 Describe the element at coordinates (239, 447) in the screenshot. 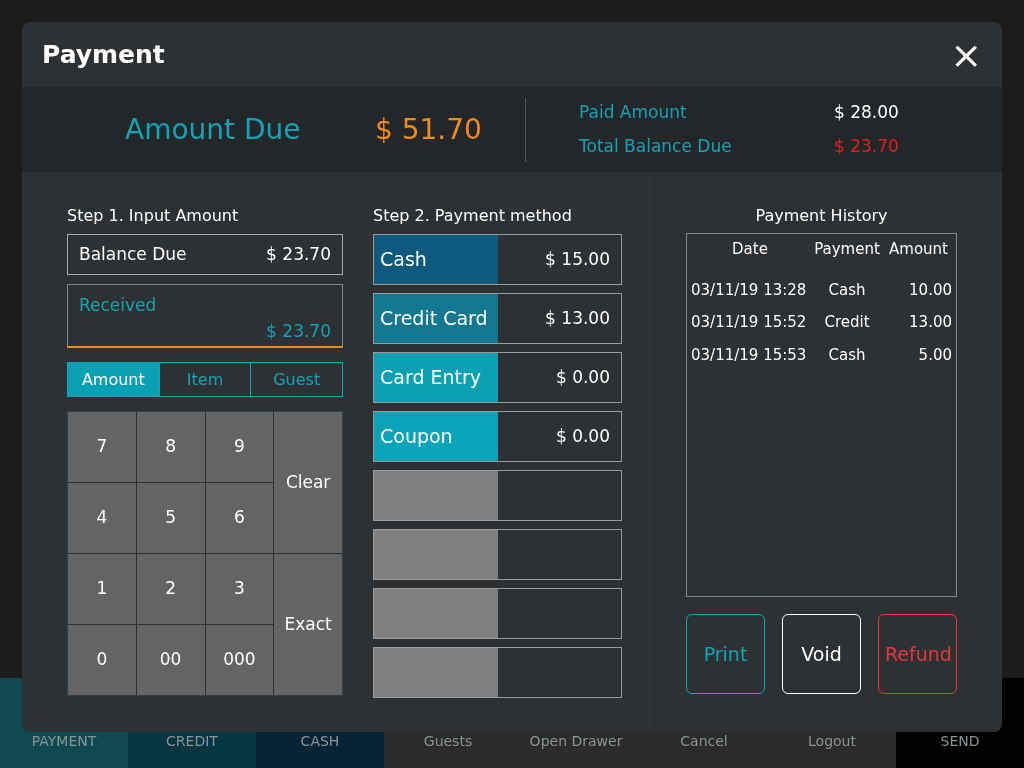

I see `keypad-key: 9` at that location.